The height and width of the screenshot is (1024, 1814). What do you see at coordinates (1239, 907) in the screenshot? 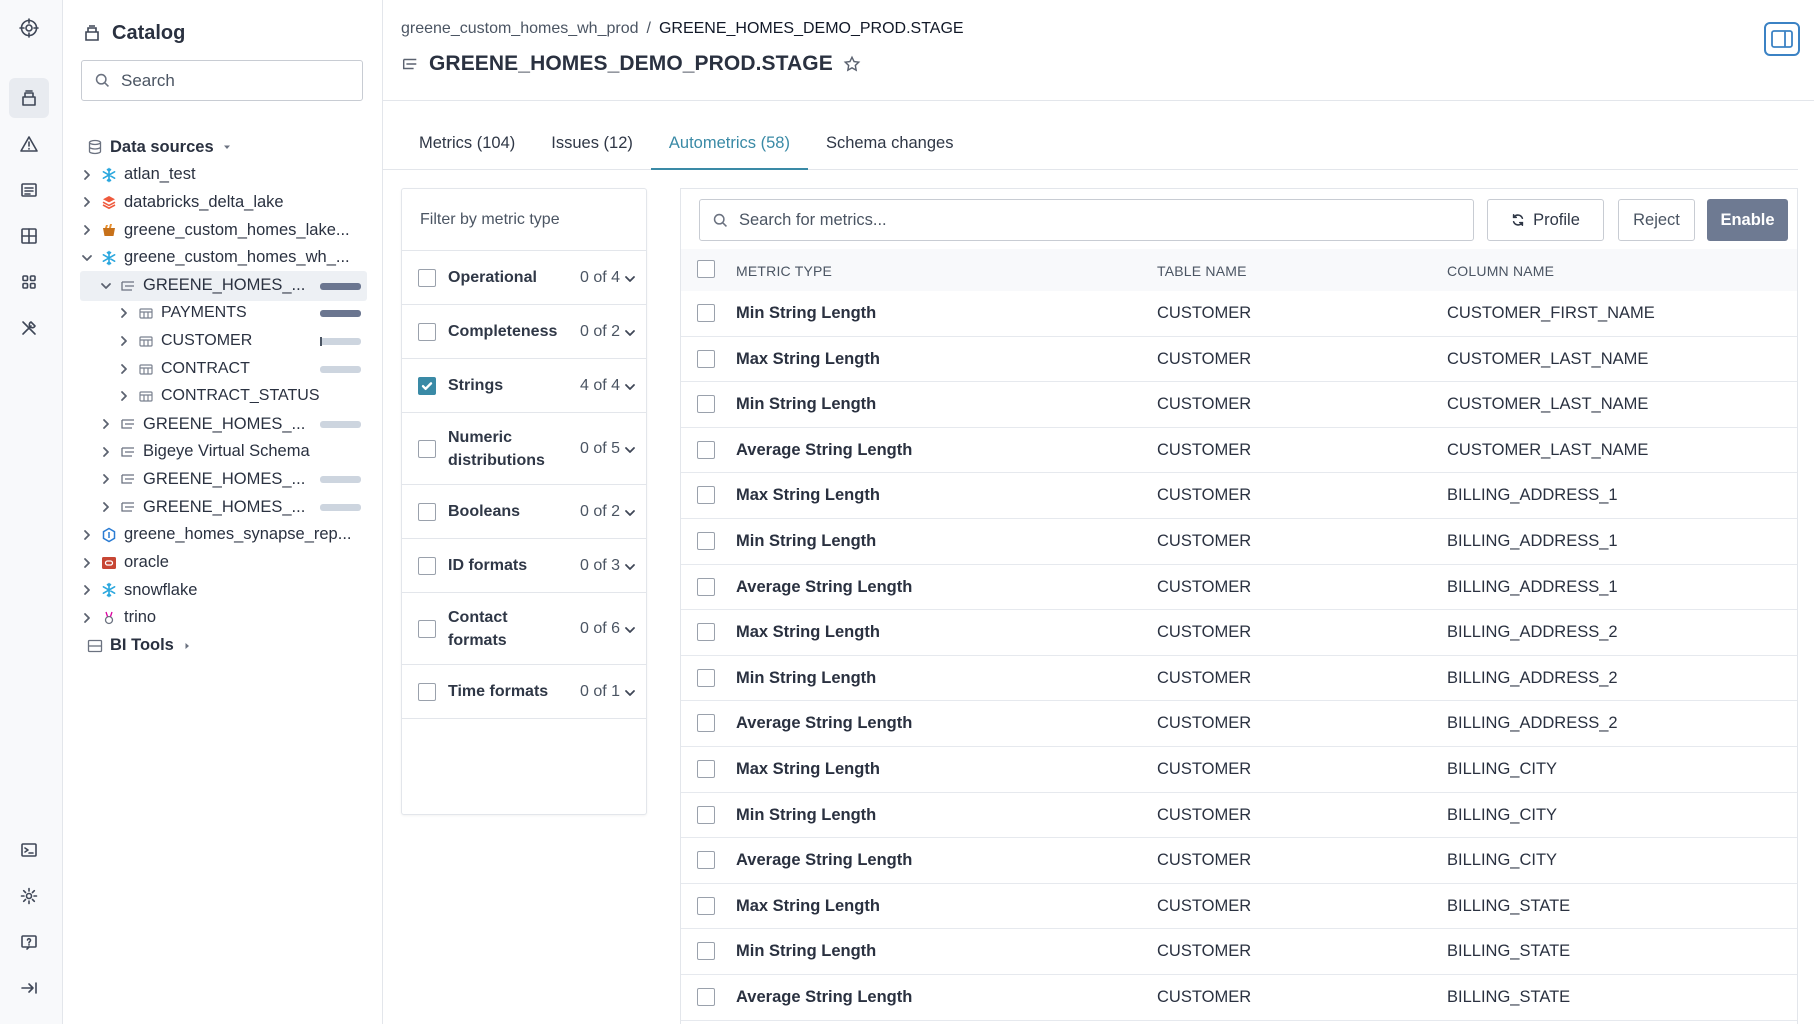
I see `table-row: Max String Length CUSTOMER BILLING_STATE` at bounding box center [1239, 907].